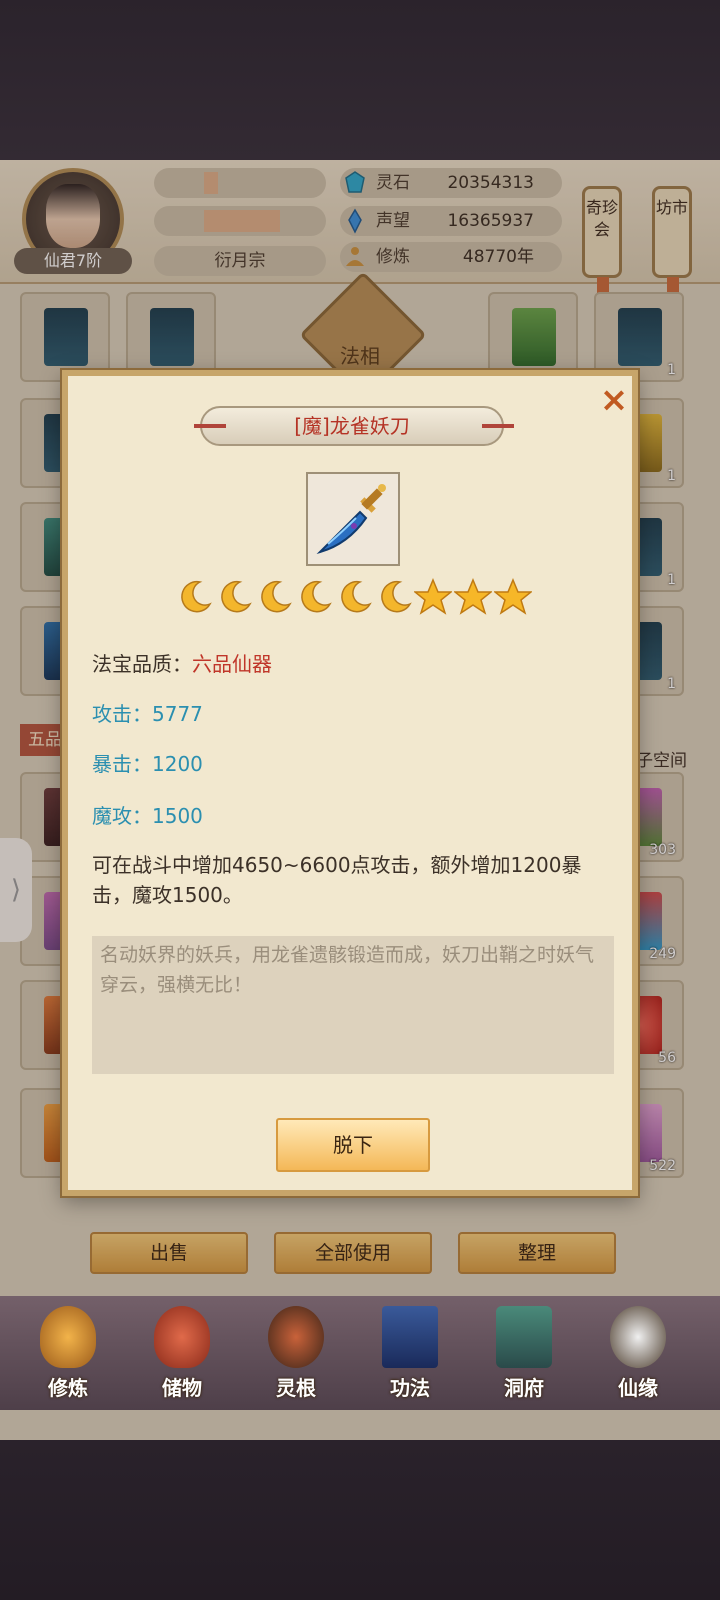  Describe the element at coordinates (614, 400) in the screenshot. I see `close-icon: ×` at that location.